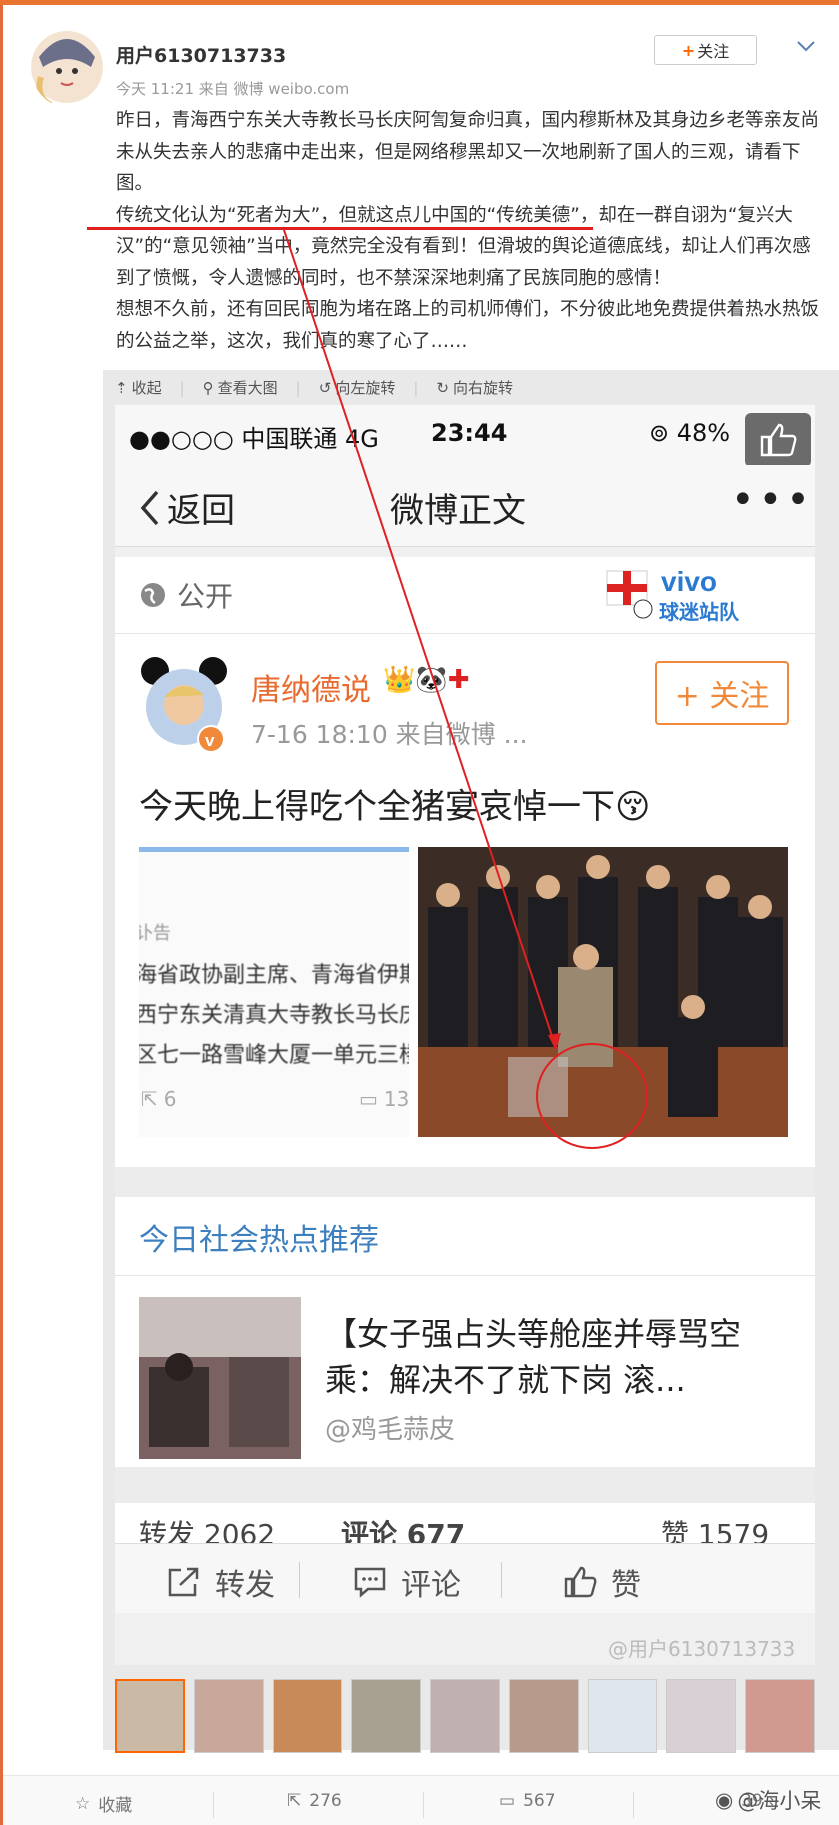 The height and width of the screenshot is (1825, 839). Describe the element at coordinates (210, 740) in the screenshot. I see `svg-text: v` at that location.